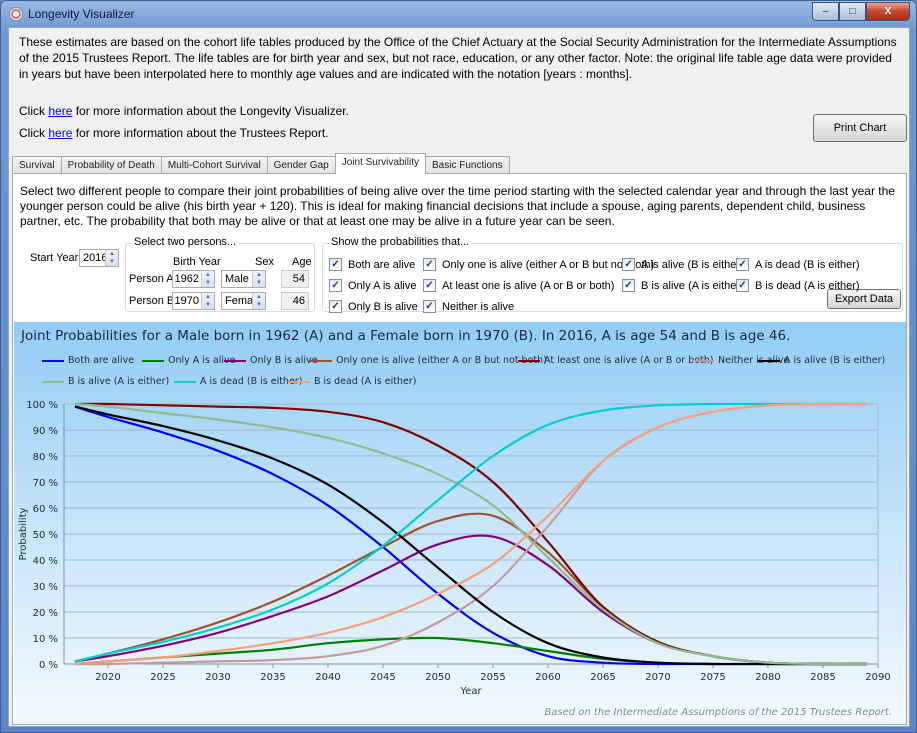 The width and height of the screenshot is (917, 733). I want to click on window-title: Longevity Visualizer, so click(81, 14).